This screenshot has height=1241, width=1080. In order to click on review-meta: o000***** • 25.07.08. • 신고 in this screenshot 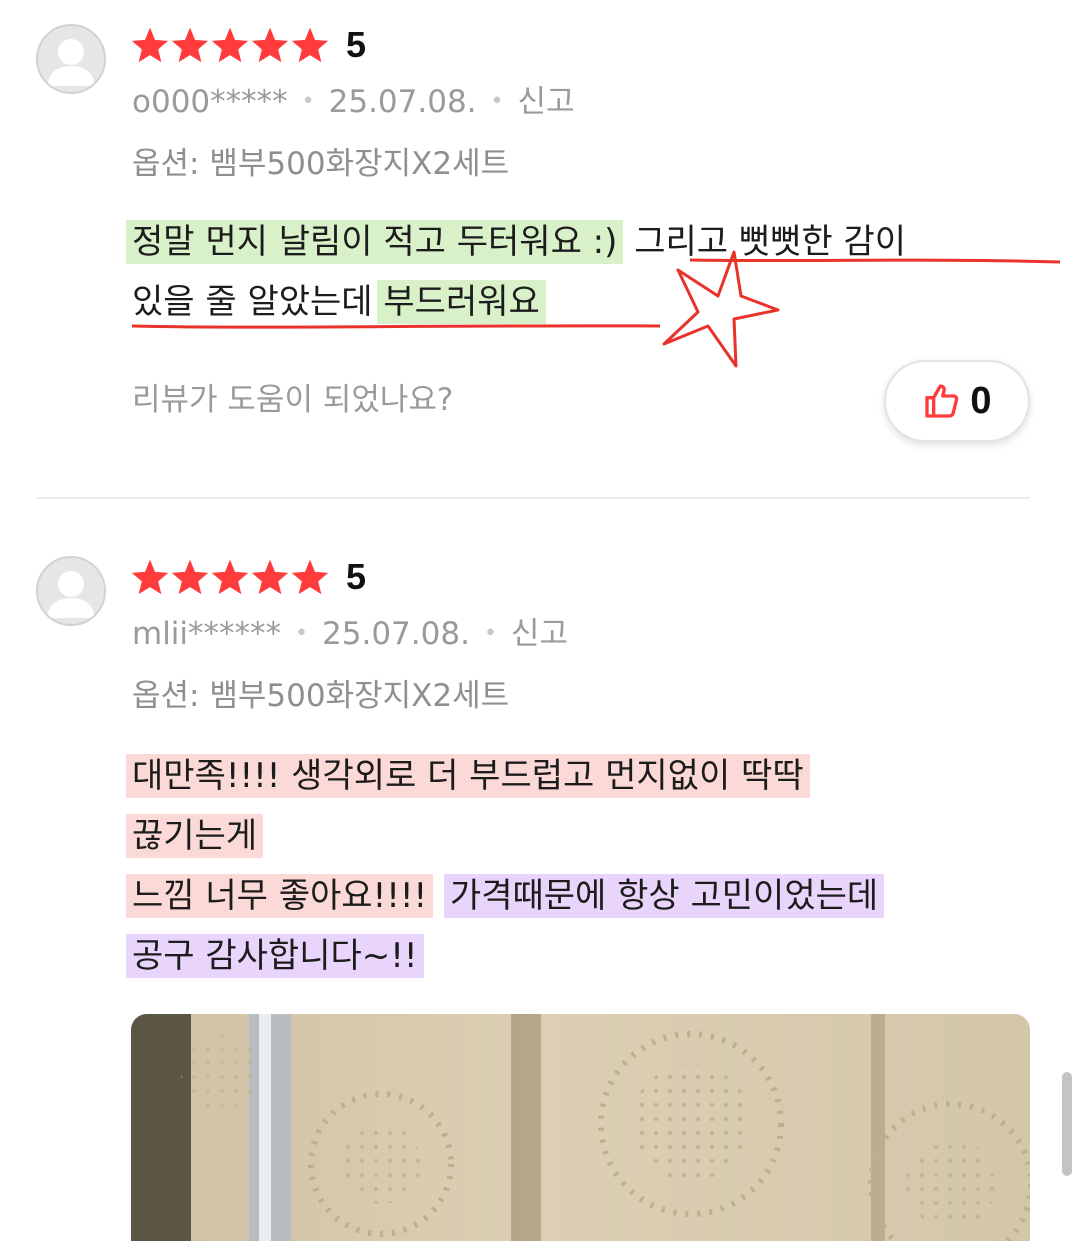, I will do `click(353, 102)`.